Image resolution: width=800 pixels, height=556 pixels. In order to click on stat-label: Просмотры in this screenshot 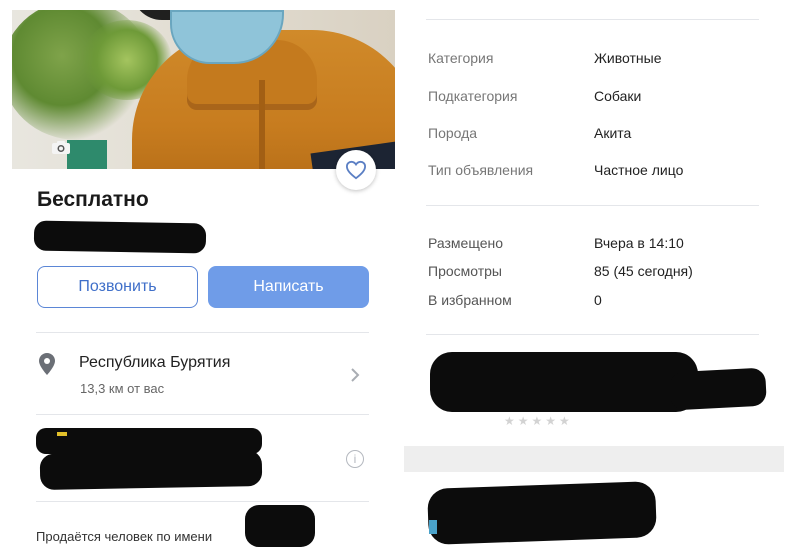, I will do `click(465, 271)`.